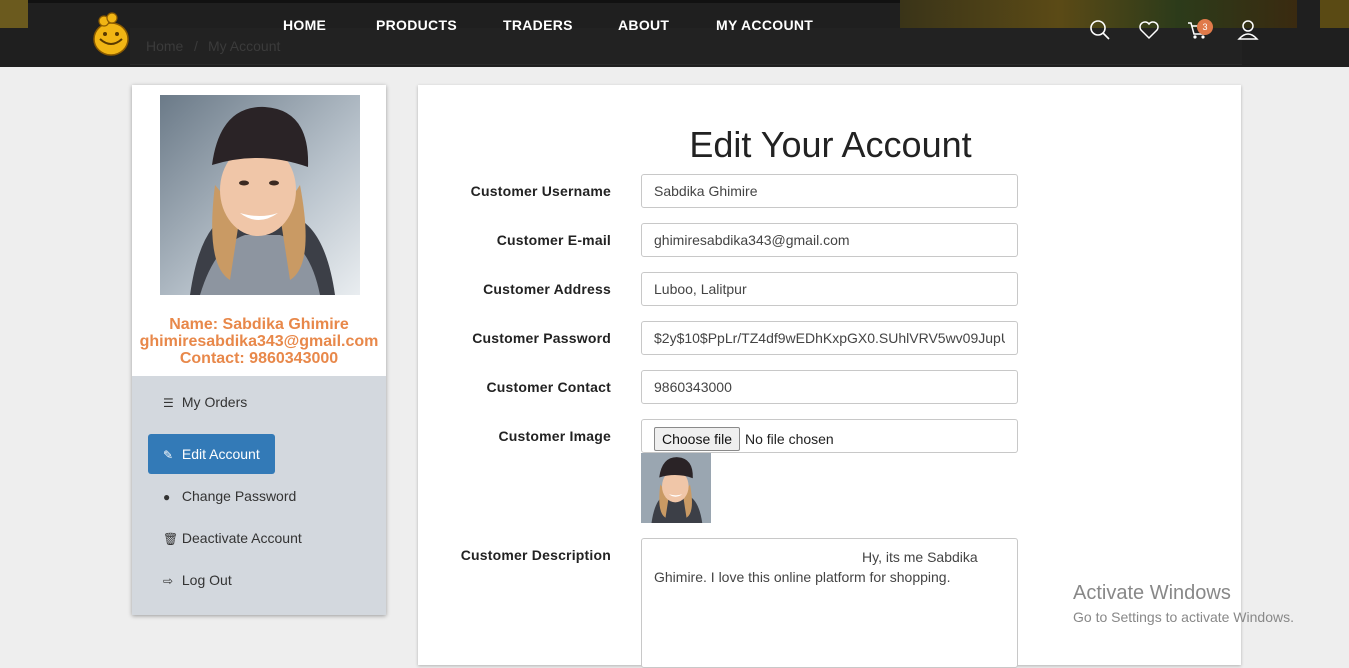 This screenshot has width=1349, height=668. I want to click on trash-icon: 🗑, so click(171, 539).